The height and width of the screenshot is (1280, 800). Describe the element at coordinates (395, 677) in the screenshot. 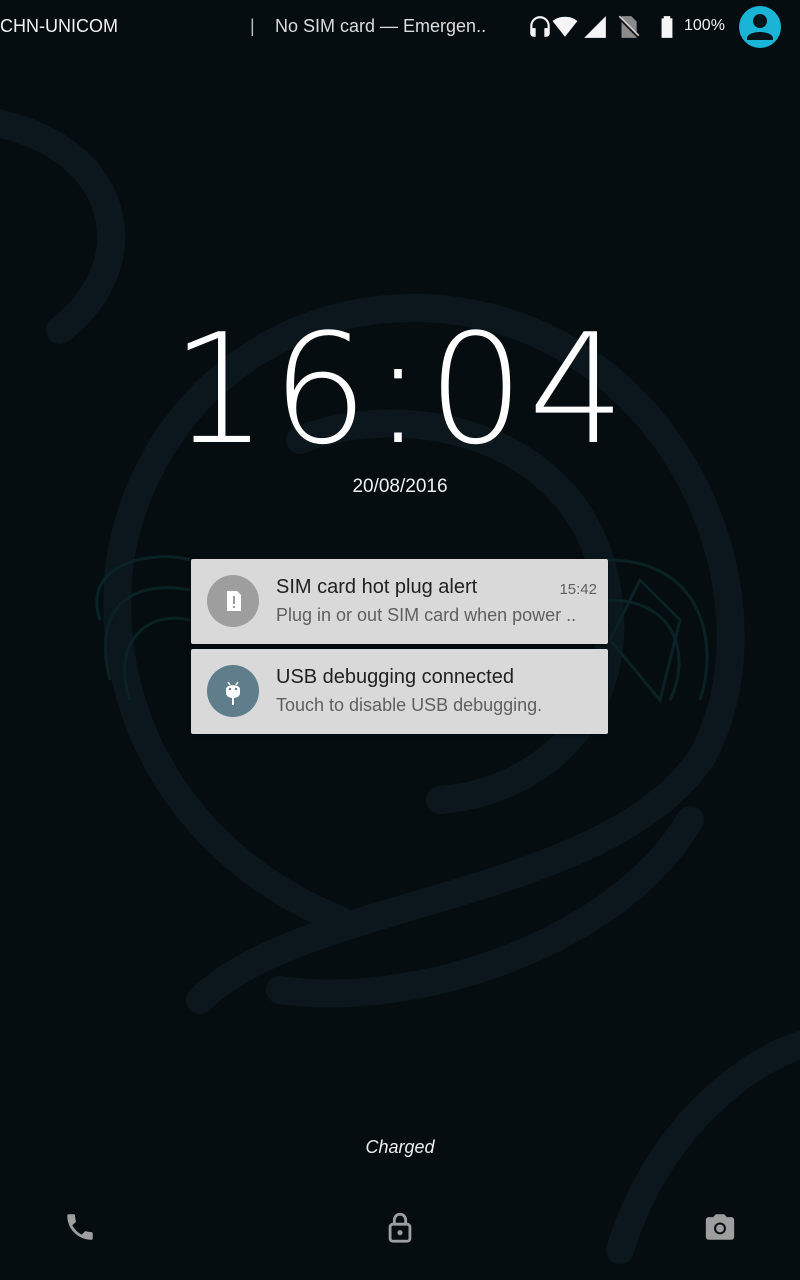

I see `notification-title: USB debugging connected` at that location.